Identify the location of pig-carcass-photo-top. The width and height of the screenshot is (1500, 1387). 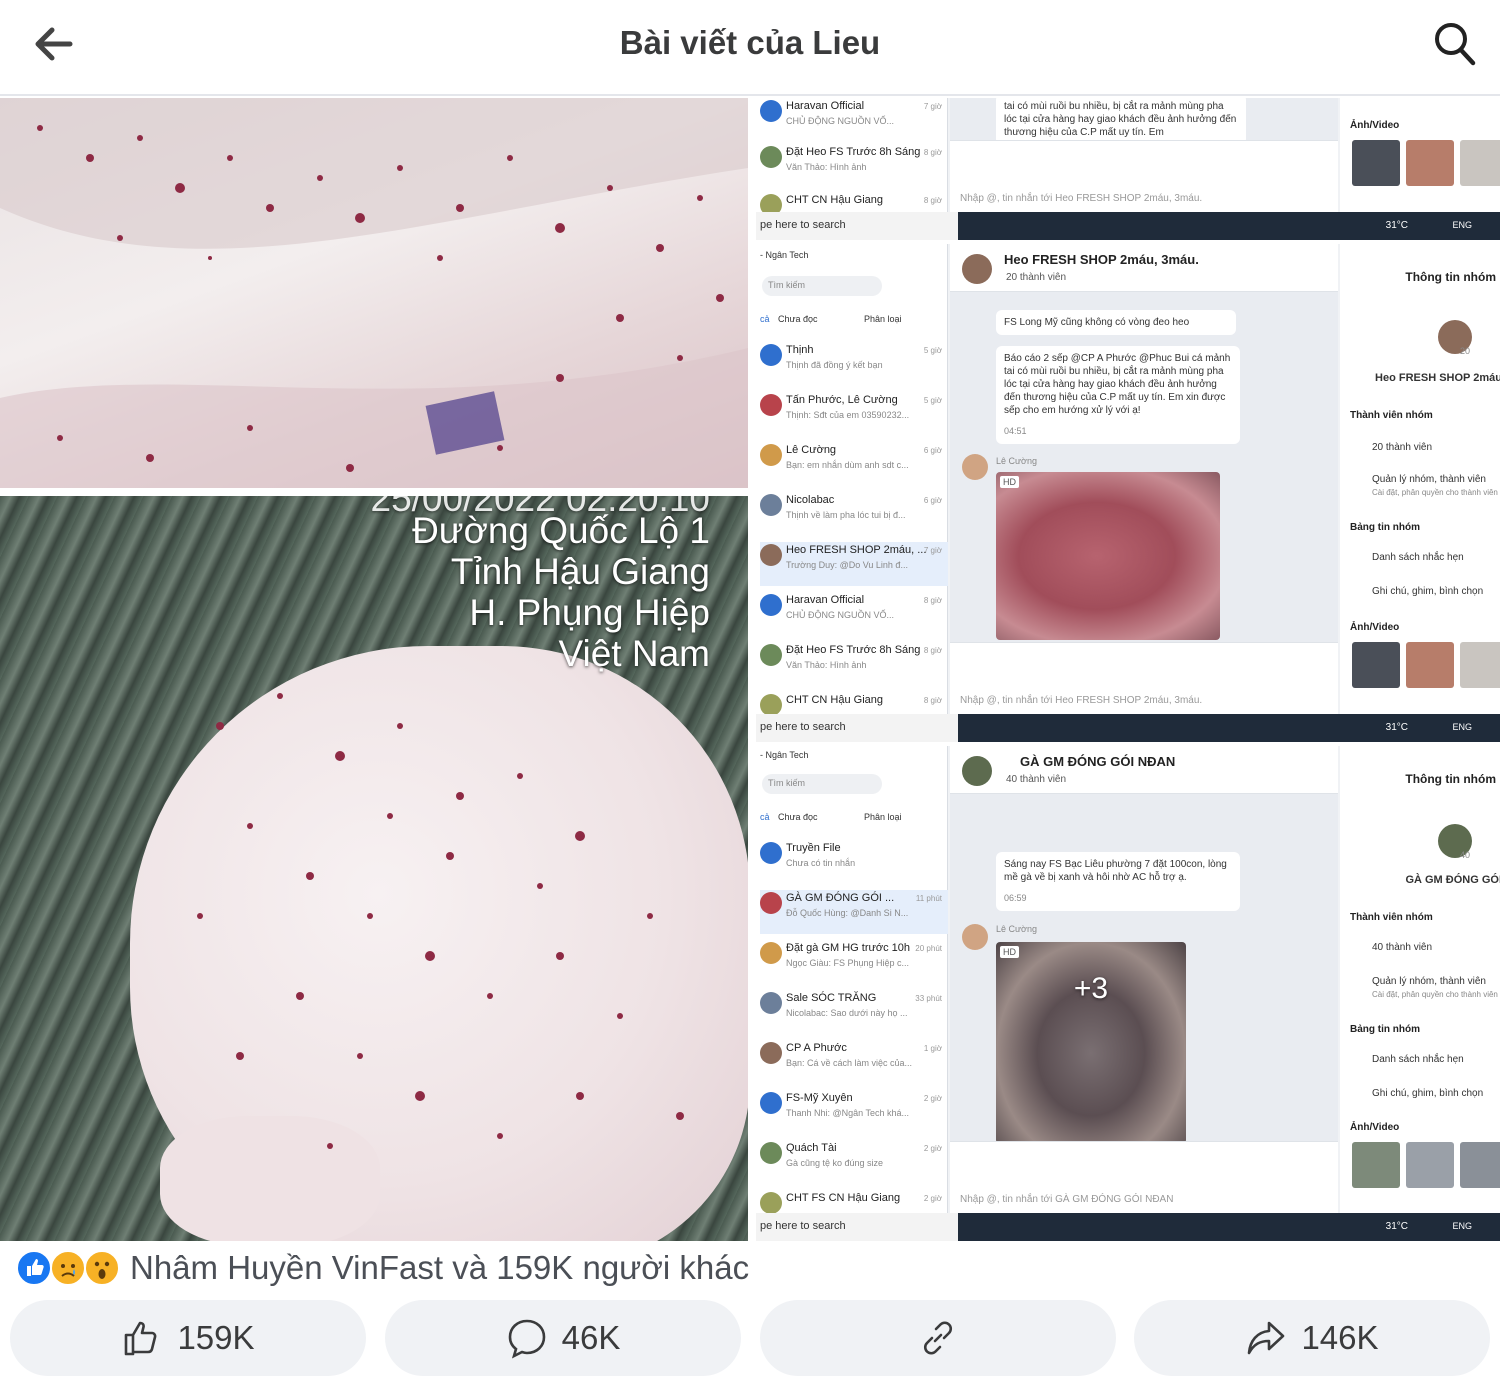
(374, 293).